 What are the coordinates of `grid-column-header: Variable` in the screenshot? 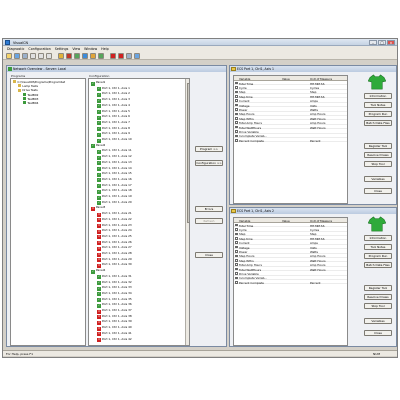 It's located at (244, 221).